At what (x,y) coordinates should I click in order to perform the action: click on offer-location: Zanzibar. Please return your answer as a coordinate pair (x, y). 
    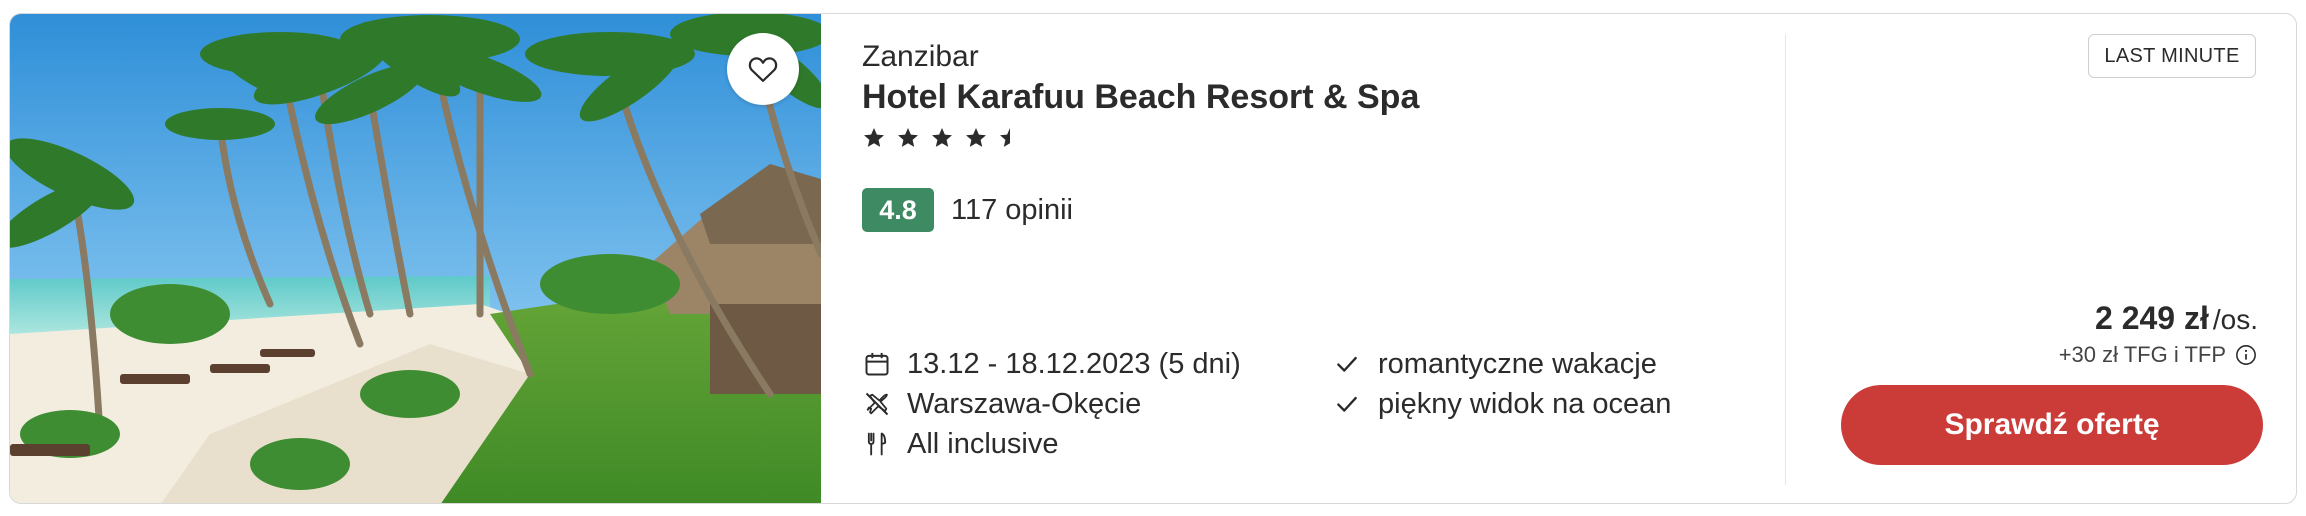
    Looking at the image, I should click on (920, 56).